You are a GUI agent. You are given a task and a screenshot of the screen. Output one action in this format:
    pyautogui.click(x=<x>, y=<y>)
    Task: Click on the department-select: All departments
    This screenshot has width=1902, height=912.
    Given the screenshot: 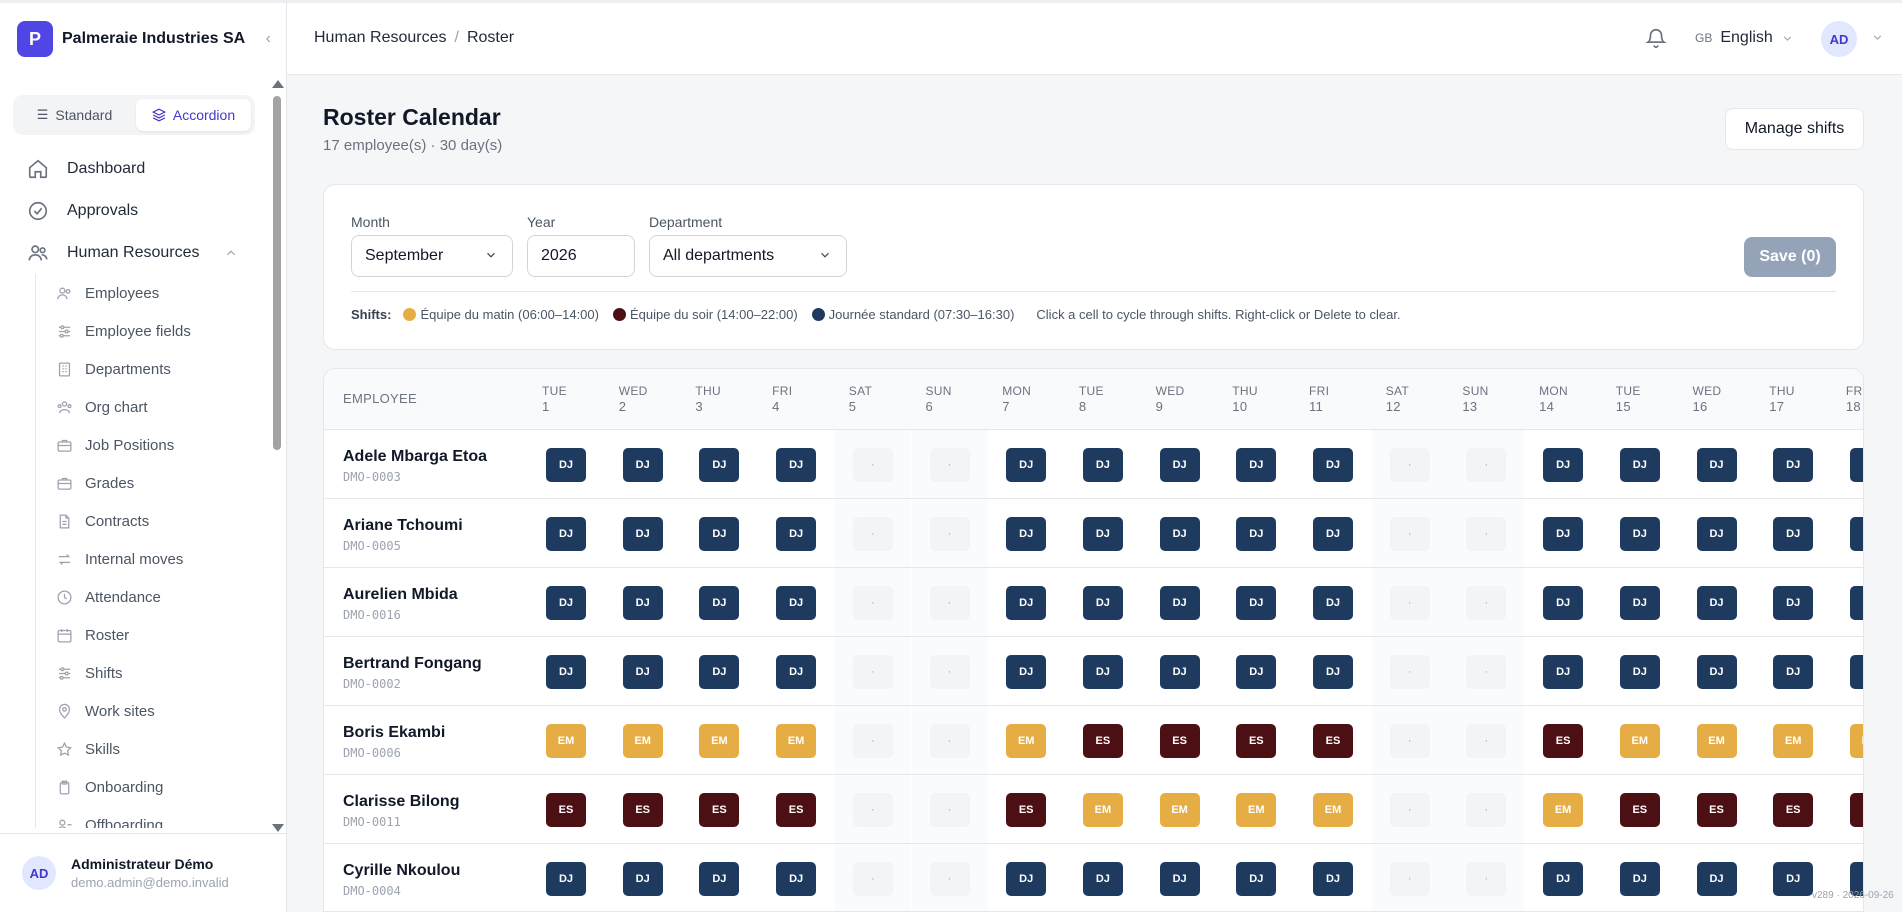 What is the action you would take?
    pyautogui.click(x=748, y=256)
    